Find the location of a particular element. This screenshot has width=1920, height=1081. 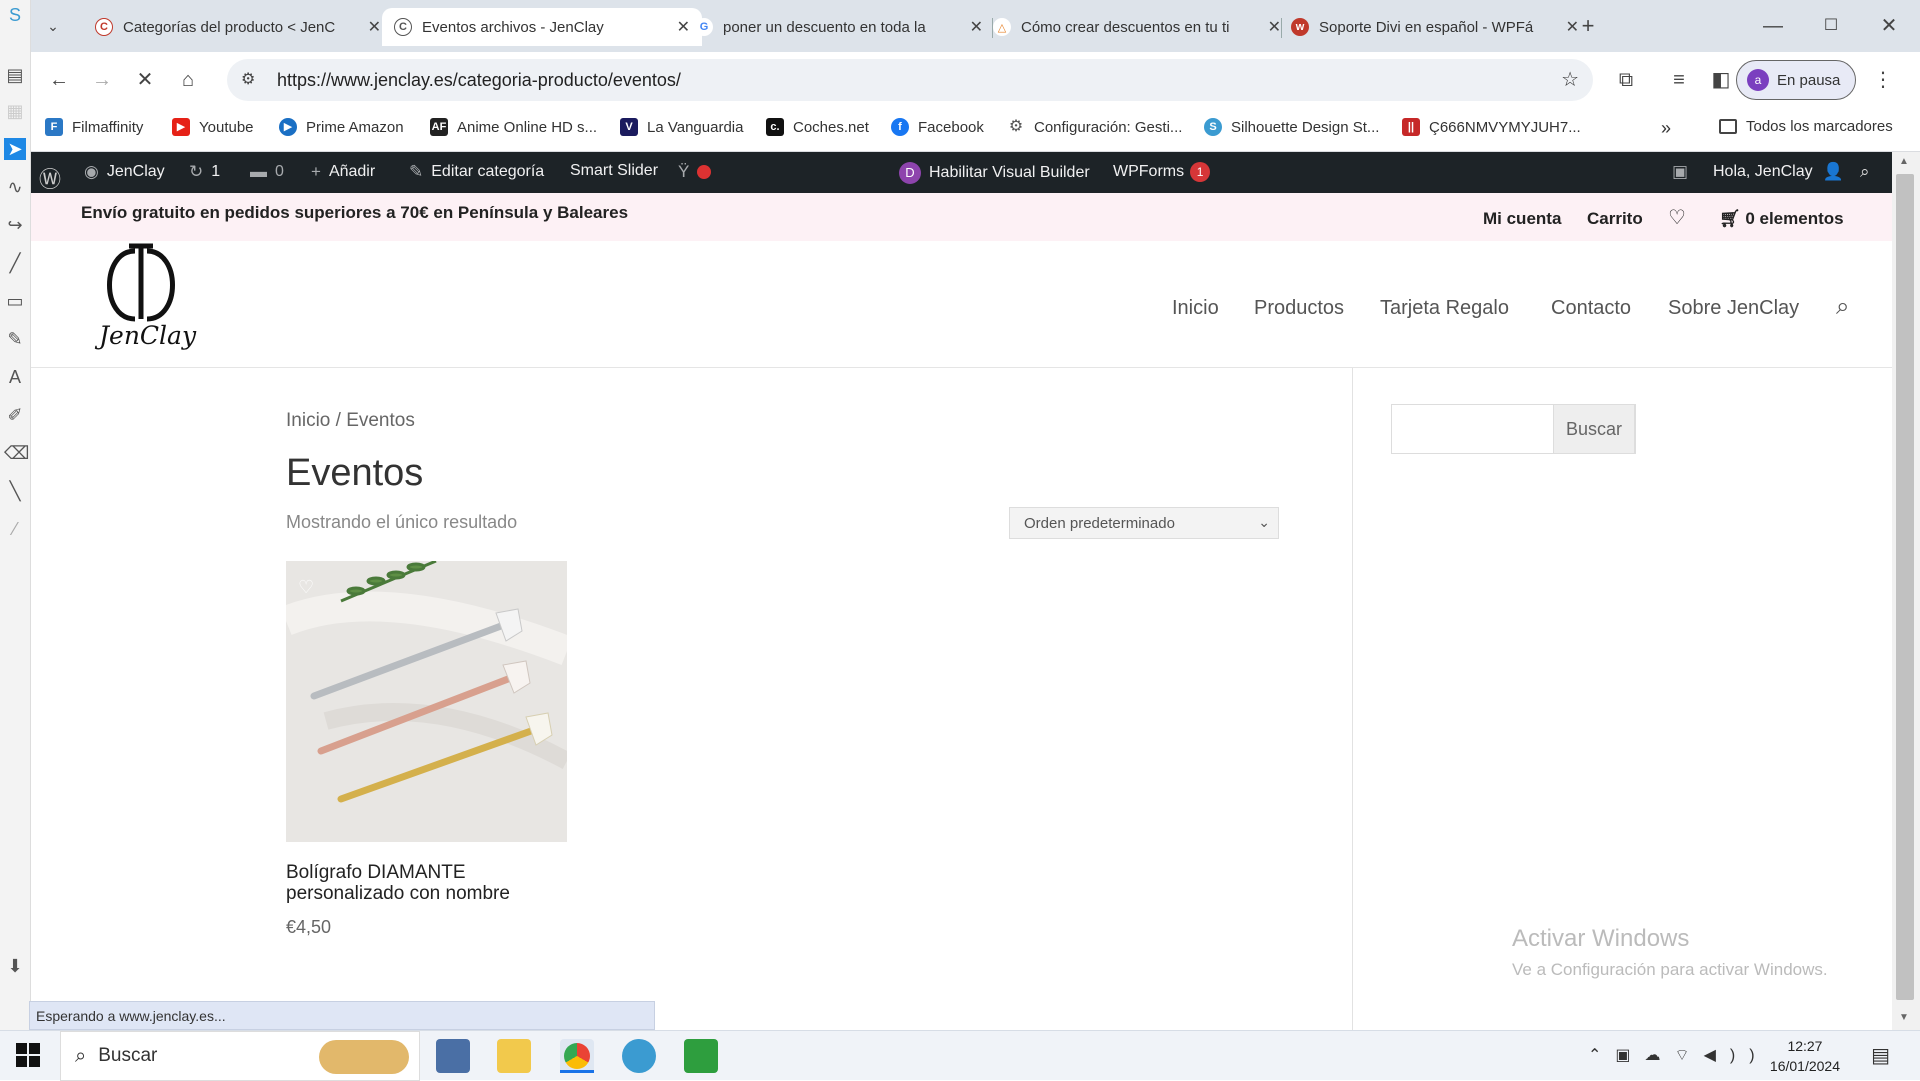

admin-notes-icon: ▣ is located at coordinates (1684, 172).